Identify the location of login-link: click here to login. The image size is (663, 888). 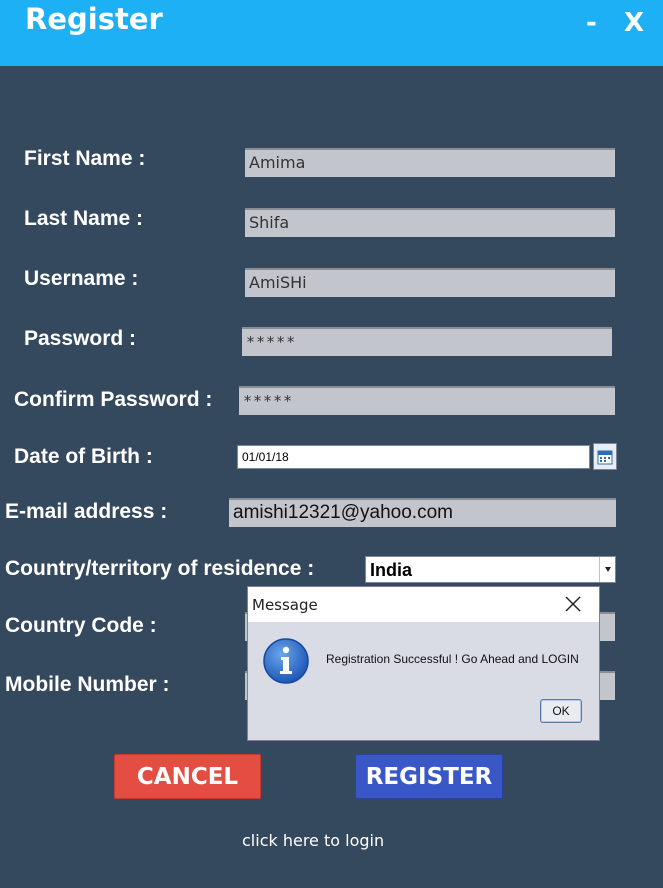
(313, 840).